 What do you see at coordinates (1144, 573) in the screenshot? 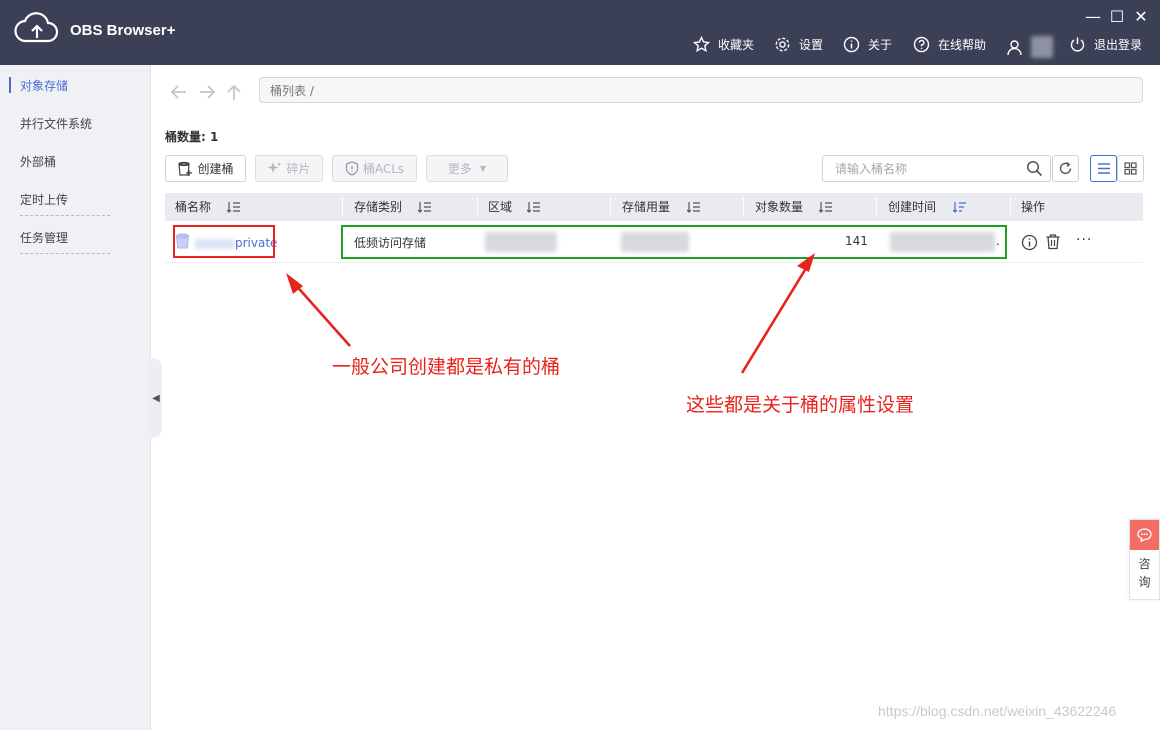
I see `consult-label: 咨 询` at bounding box center [1144, 573].